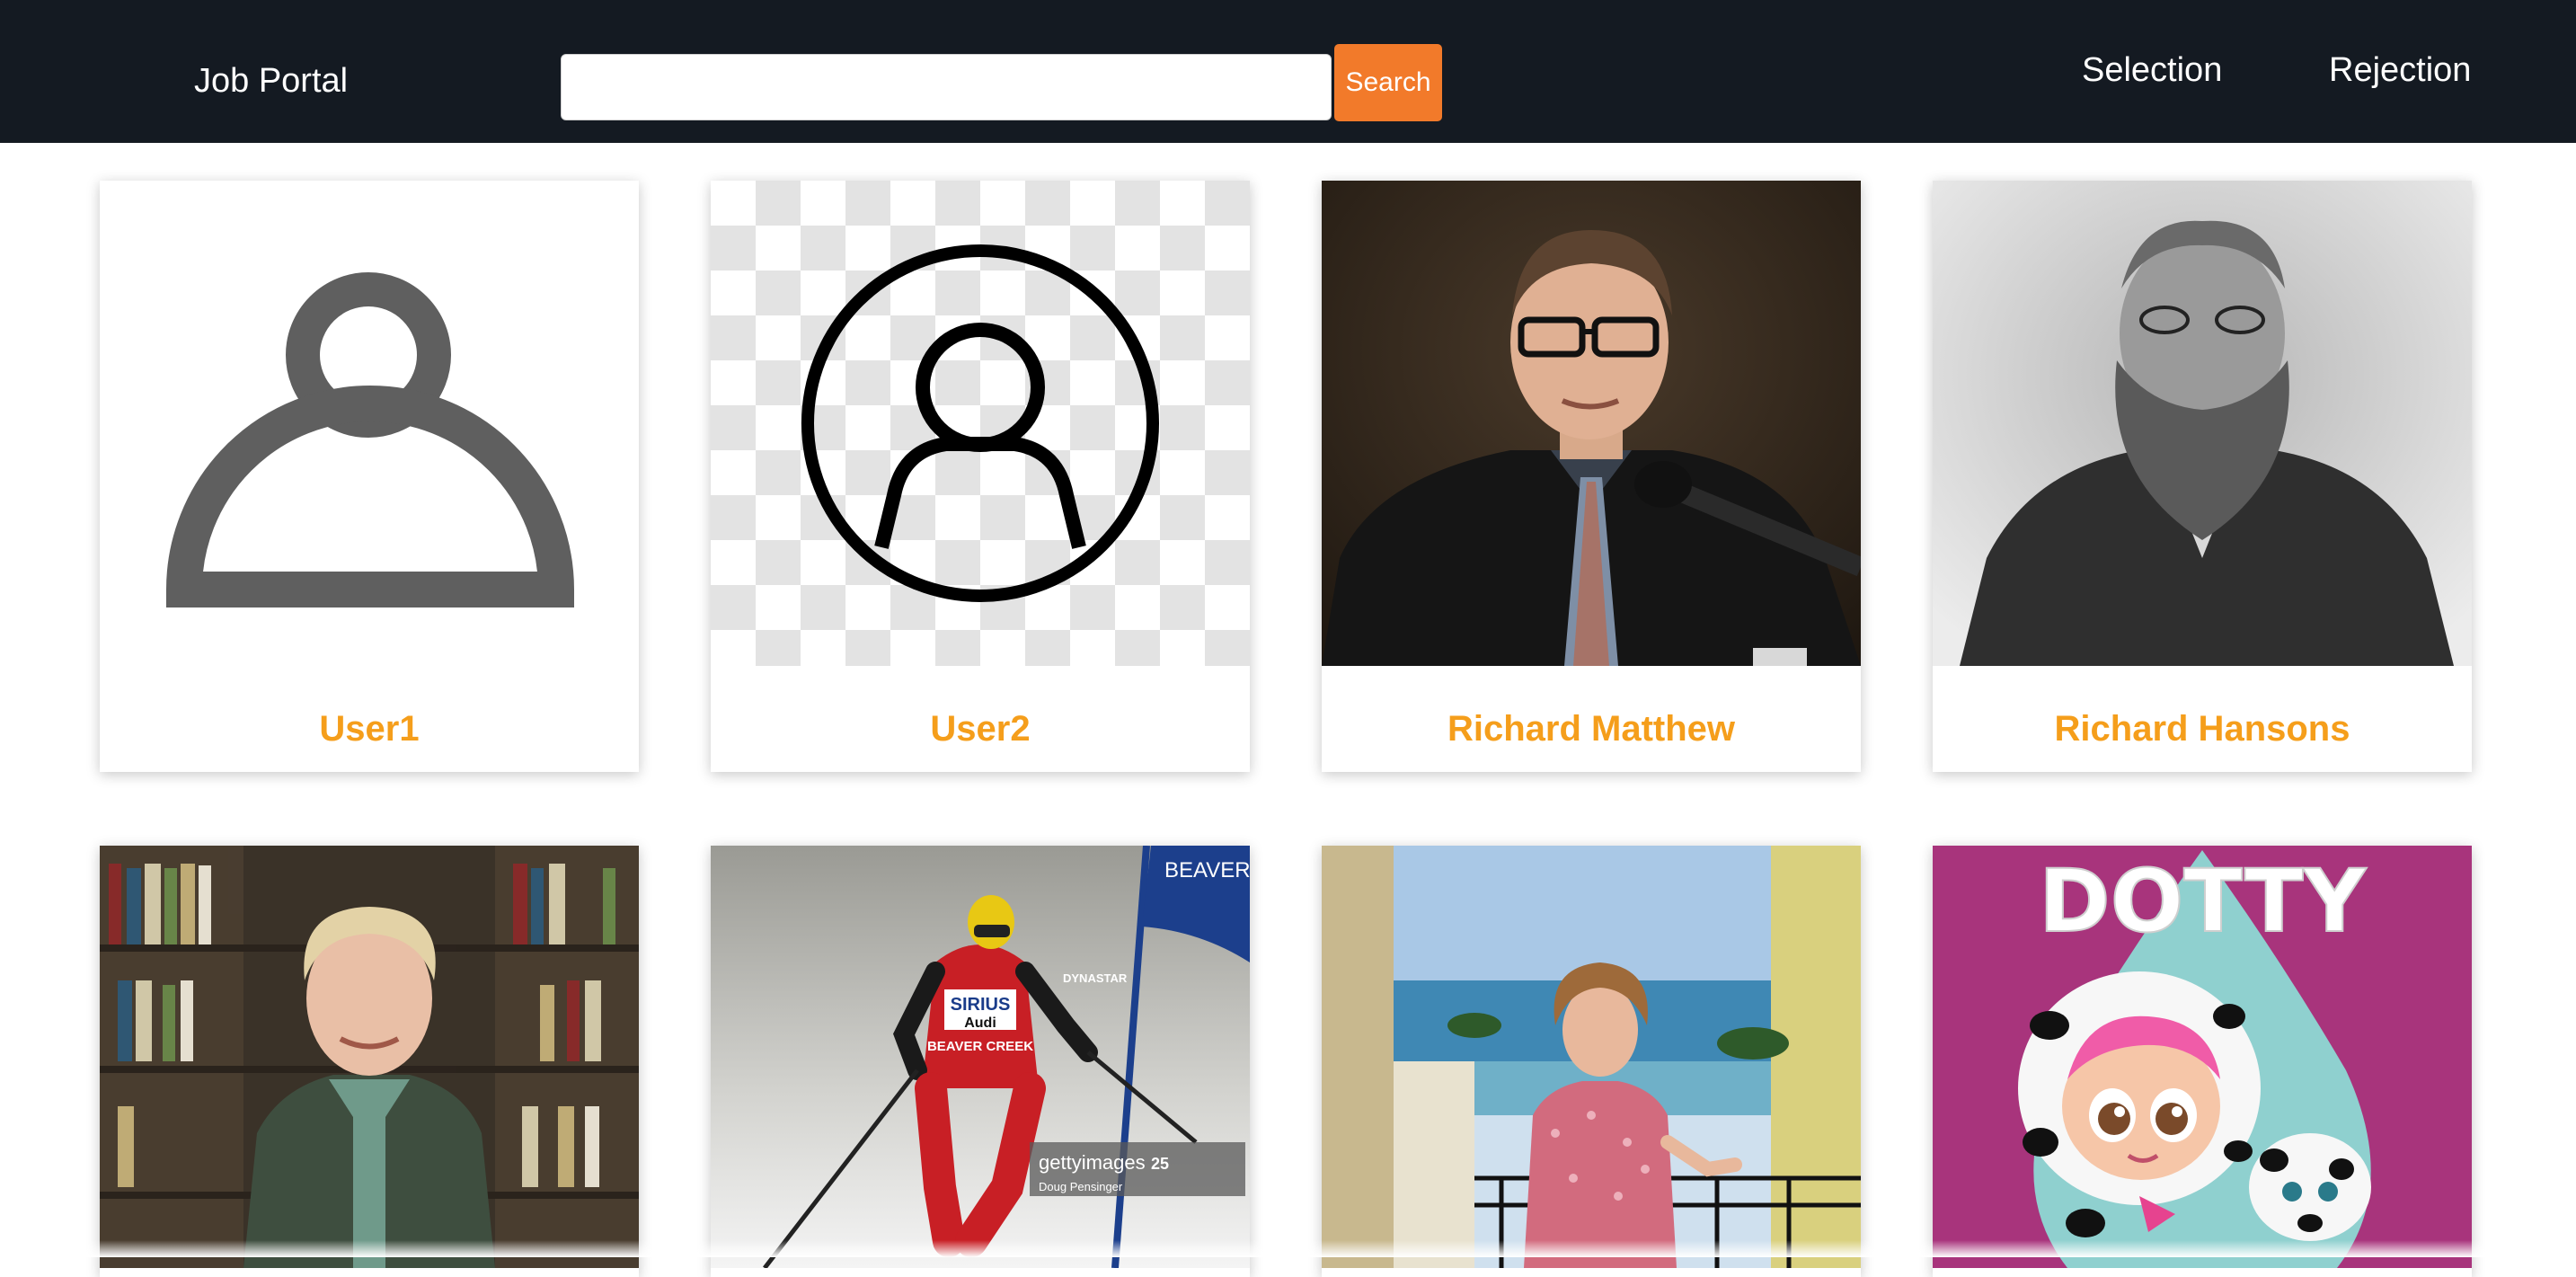  I want to click on generic-avatar-icon, so click(369, 423).